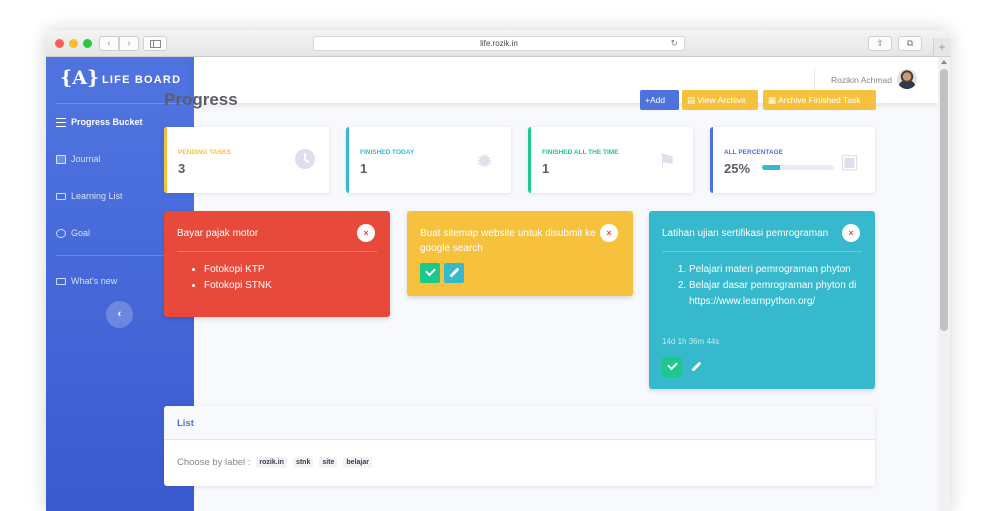  I want to click on address-bar: life.rozik.in ↻, so click(499, 43).